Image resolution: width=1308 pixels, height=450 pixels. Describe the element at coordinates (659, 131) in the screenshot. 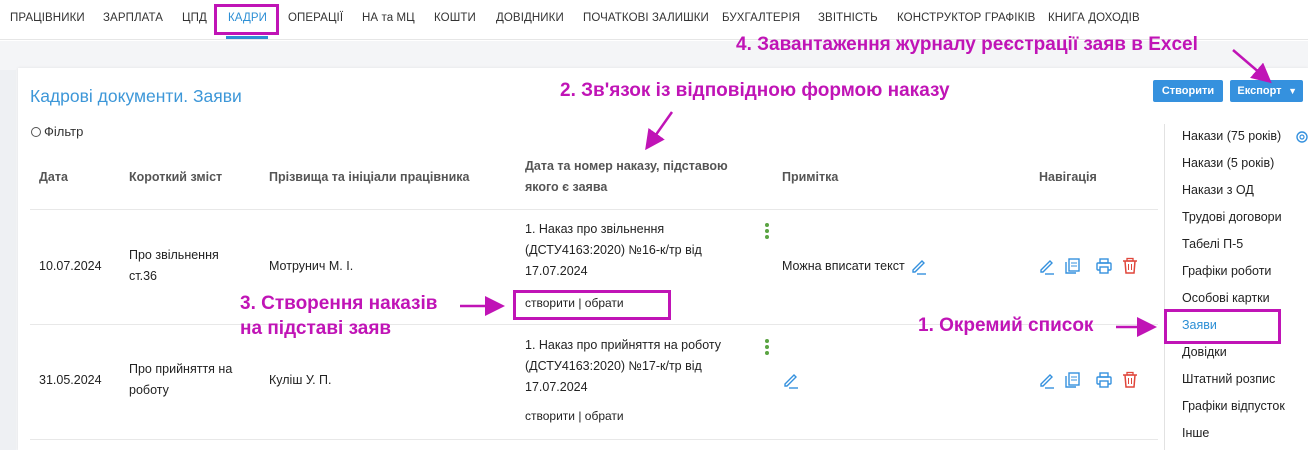

I see `arrow-to-order-header` at that location.